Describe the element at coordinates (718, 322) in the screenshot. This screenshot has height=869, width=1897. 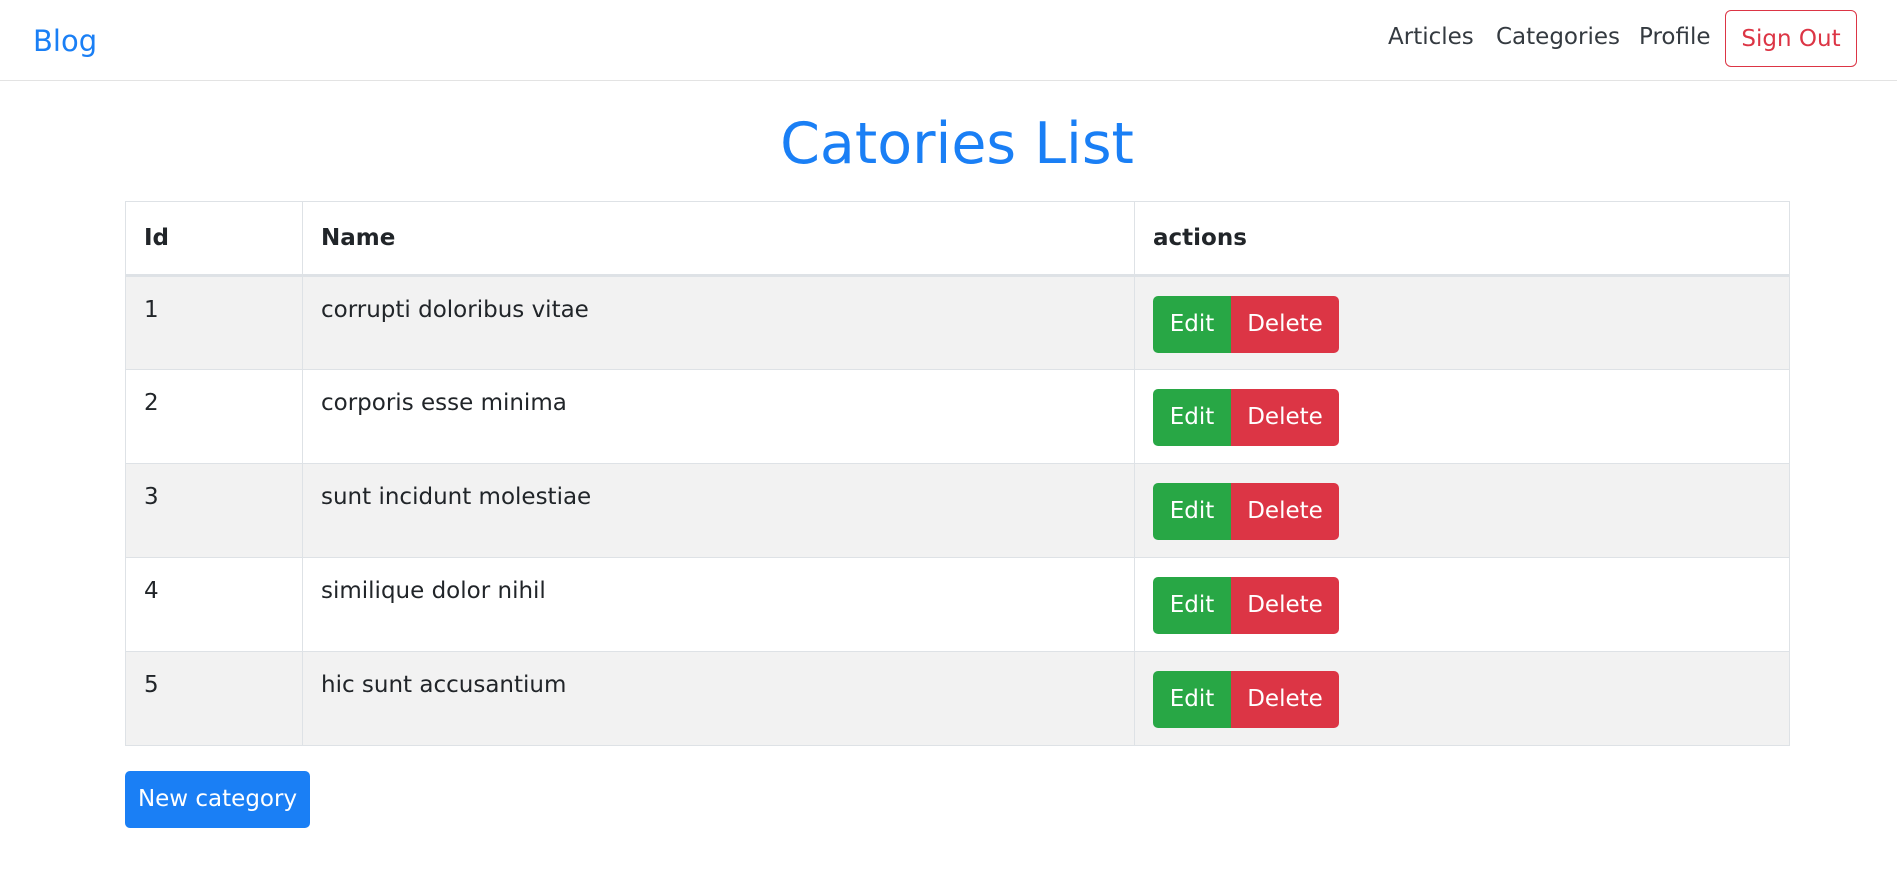
I see `row-name: corrupti doloribus vitae` at that location.